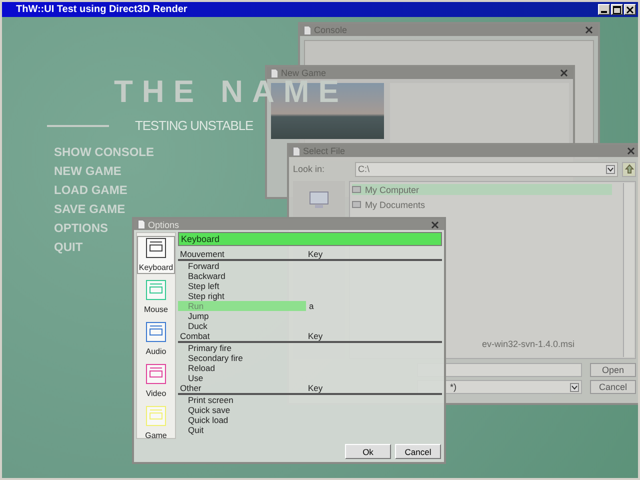 This screenshot has width=640, height=480. Describe the element at coordinates (164, 225) in the screenshot. I see `window-title: Options` at that location.